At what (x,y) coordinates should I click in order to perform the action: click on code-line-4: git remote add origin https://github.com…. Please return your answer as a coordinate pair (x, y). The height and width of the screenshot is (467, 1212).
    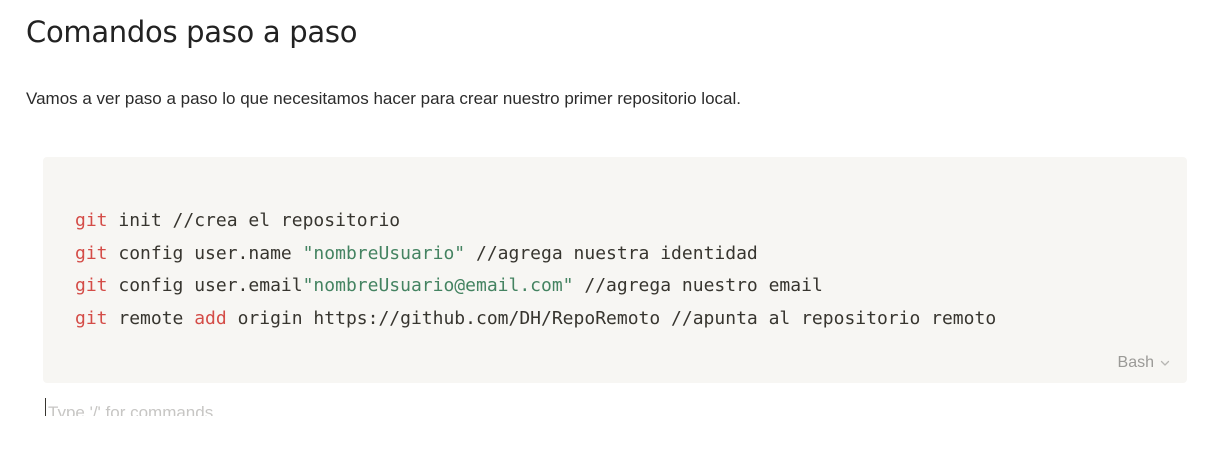
    Looking at the image, I should click on (535, 319).